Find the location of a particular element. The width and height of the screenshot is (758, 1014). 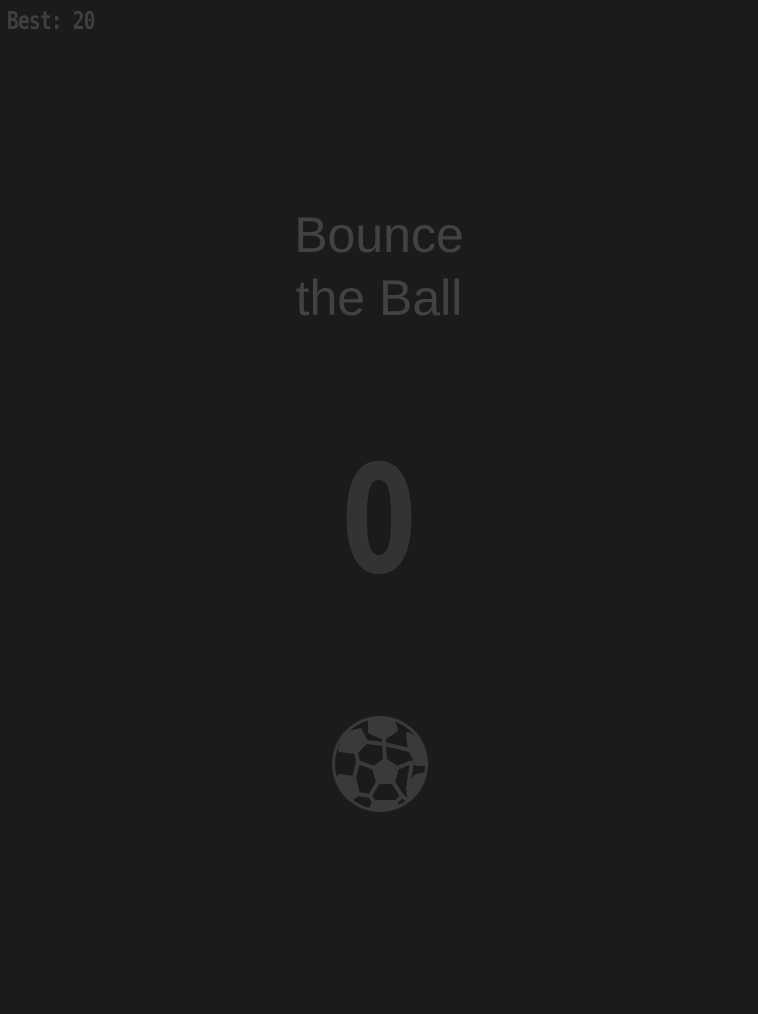

soccer-ball-icon is located at coordinates (380, 764).